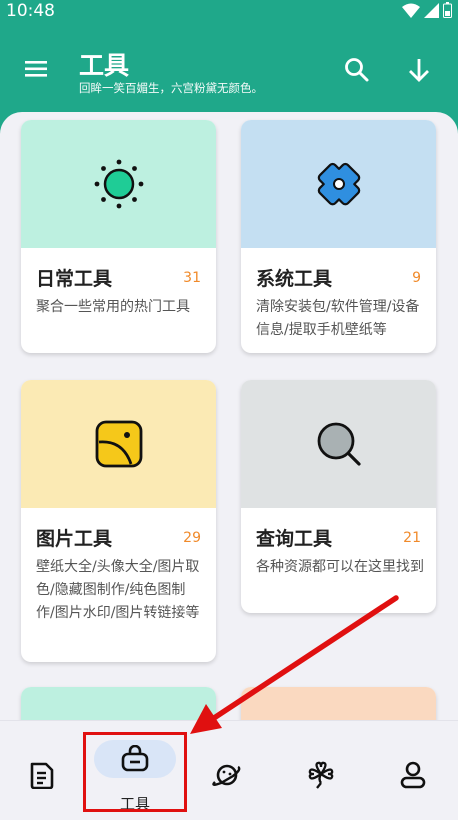 The height and width of the screenshot is (820, 458). I want to click on page-title: 工具, so click(104, 65).